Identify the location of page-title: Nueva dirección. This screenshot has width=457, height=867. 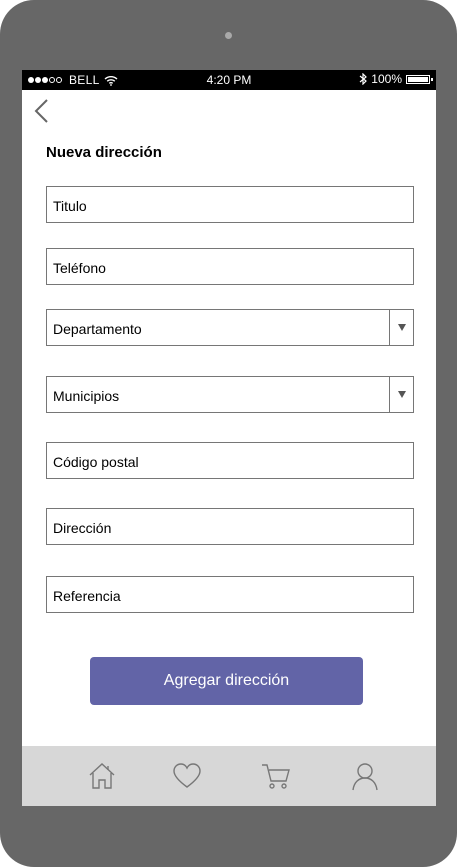
(104, 152).